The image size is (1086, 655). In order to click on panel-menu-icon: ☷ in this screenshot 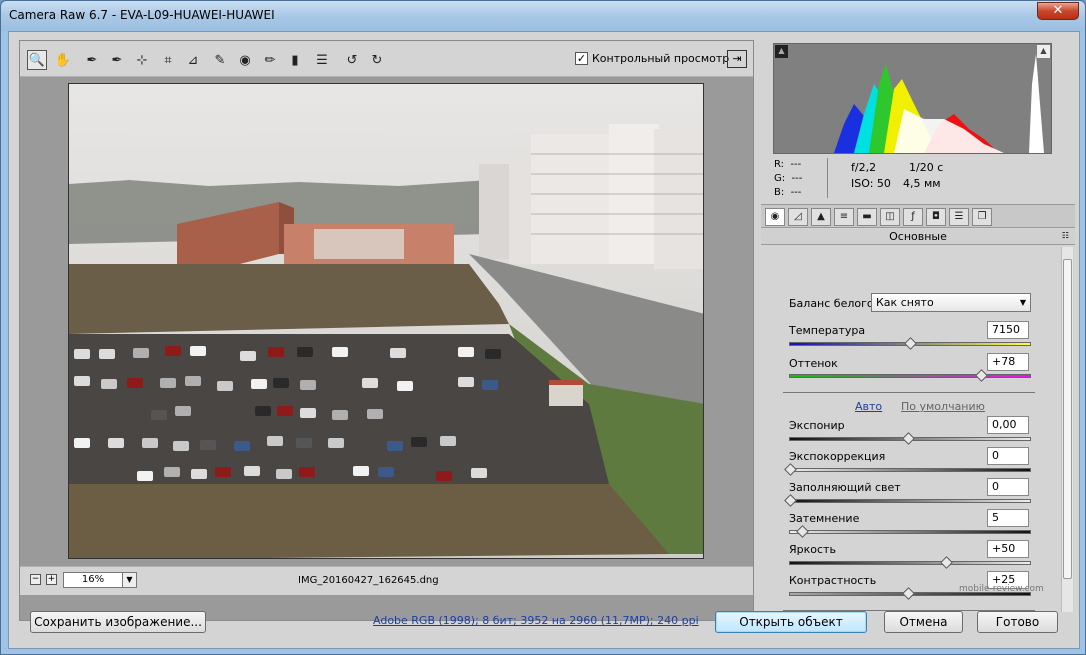, I will do `click(1065, 235)`.